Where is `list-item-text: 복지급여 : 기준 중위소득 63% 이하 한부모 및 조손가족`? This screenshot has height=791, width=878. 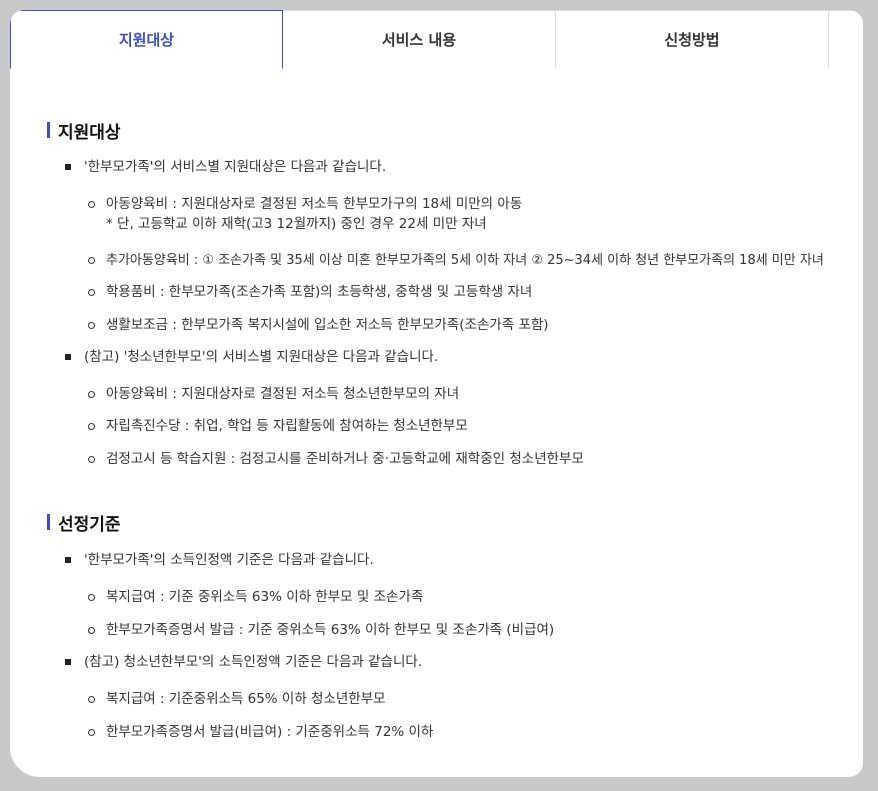 list-item-text: 복지급여 : 기준 중위소득 63% 이하 한부모 및 조손가족 is located at coordinates (265, 597).